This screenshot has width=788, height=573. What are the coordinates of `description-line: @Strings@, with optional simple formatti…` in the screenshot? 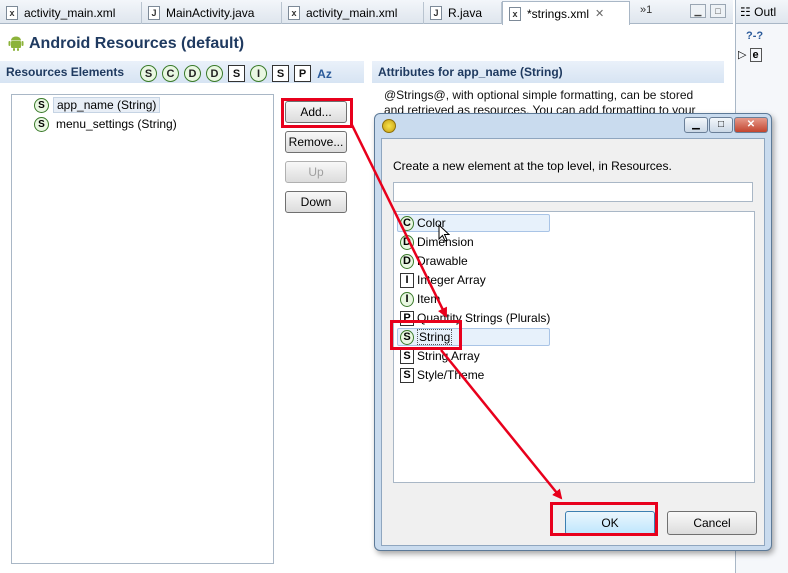 It's located at (539, 95).